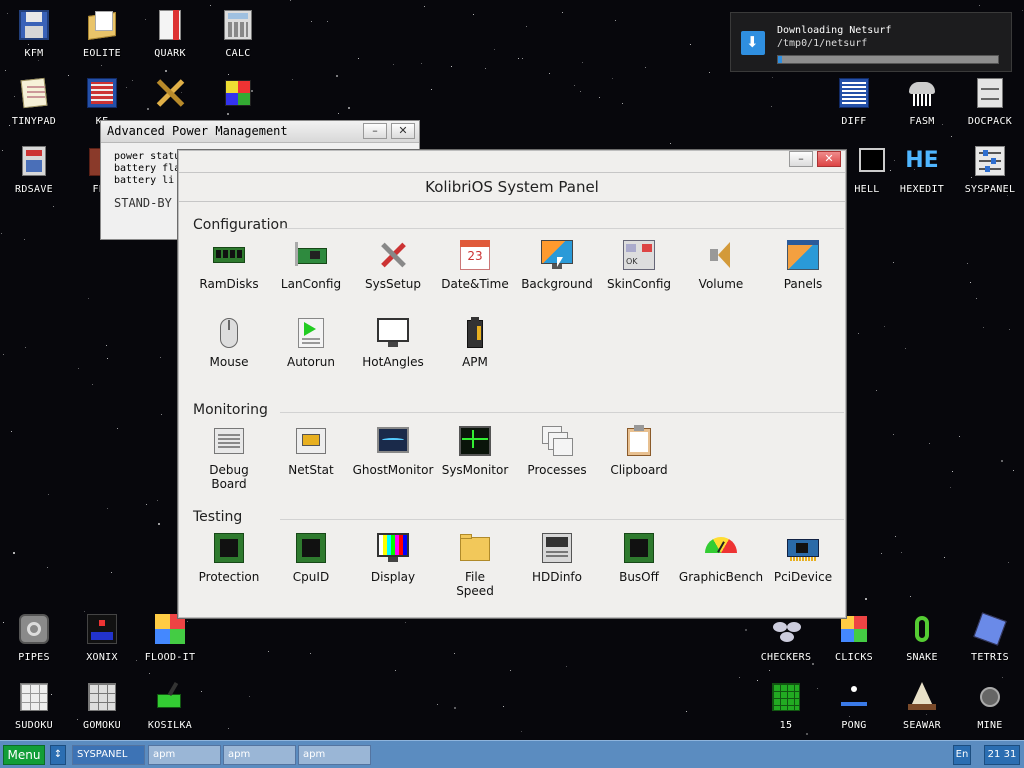 This screenshot has height=768, width=1024. What do you see at coordinates (639, 264) in the screenshot?
I see `item-skinconfig: OK SkinConfig` at bounding box center [639, 264].